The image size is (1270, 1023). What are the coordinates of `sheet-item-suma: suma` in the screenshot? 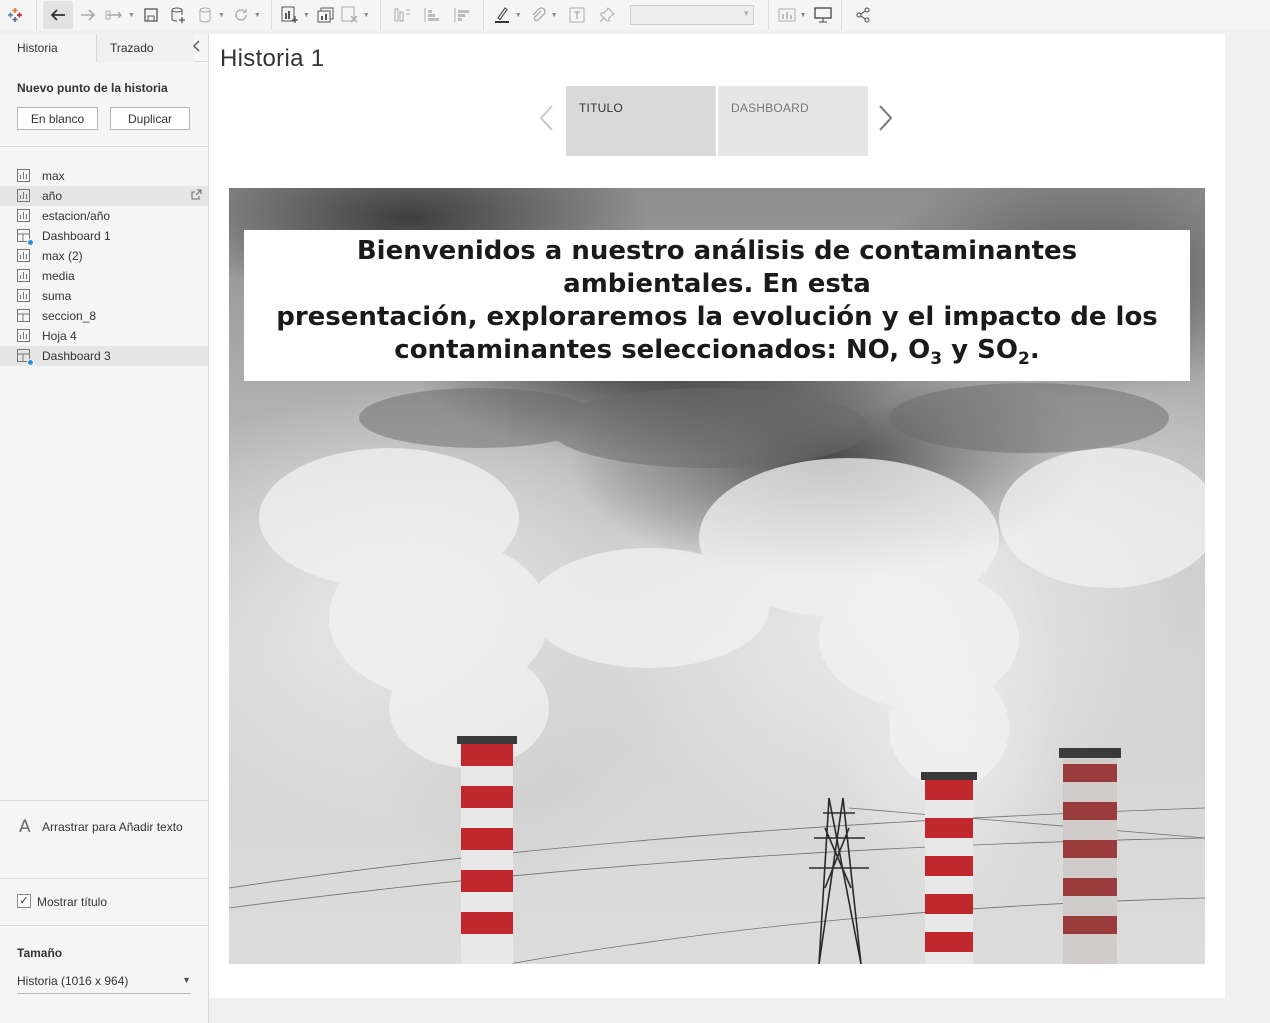 It's located at (104, 296).